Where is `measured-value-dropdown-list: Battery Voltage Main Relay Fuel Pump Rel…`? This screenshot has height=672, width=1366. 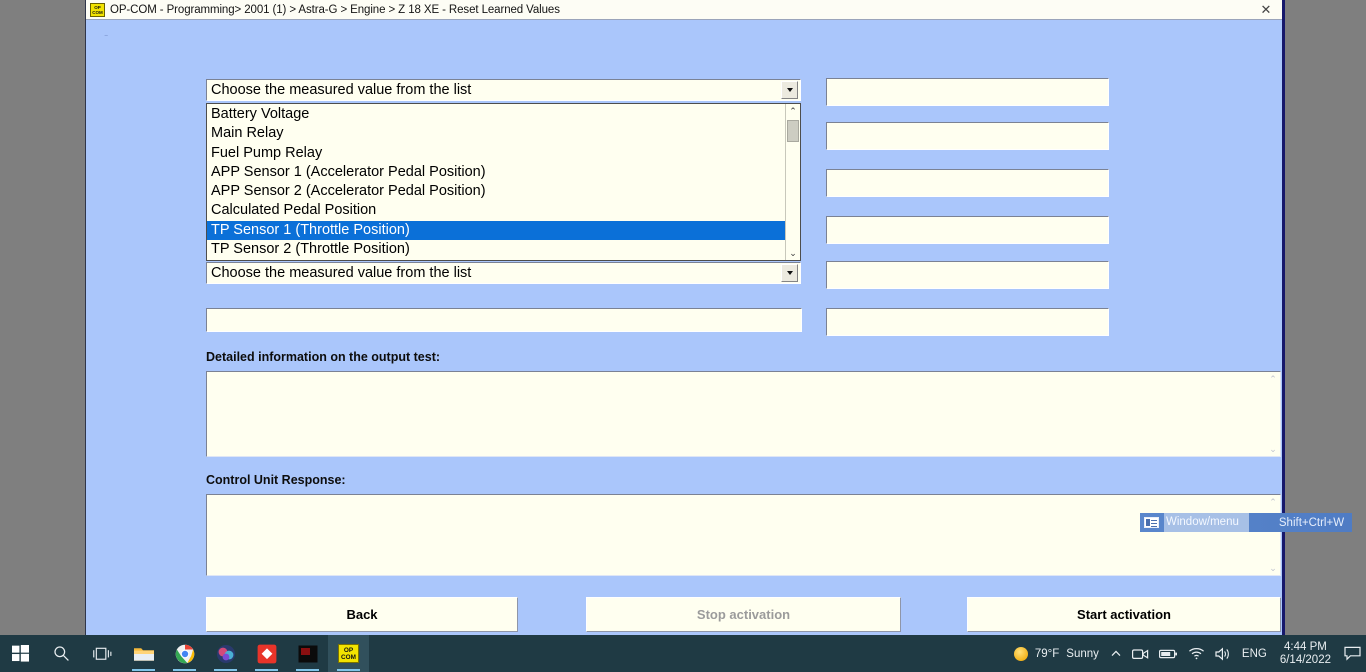 measured-value-dropdown-list: Battery Voltage Main Relay Fuel Pump Rel… is located at coordinates (503, 182).